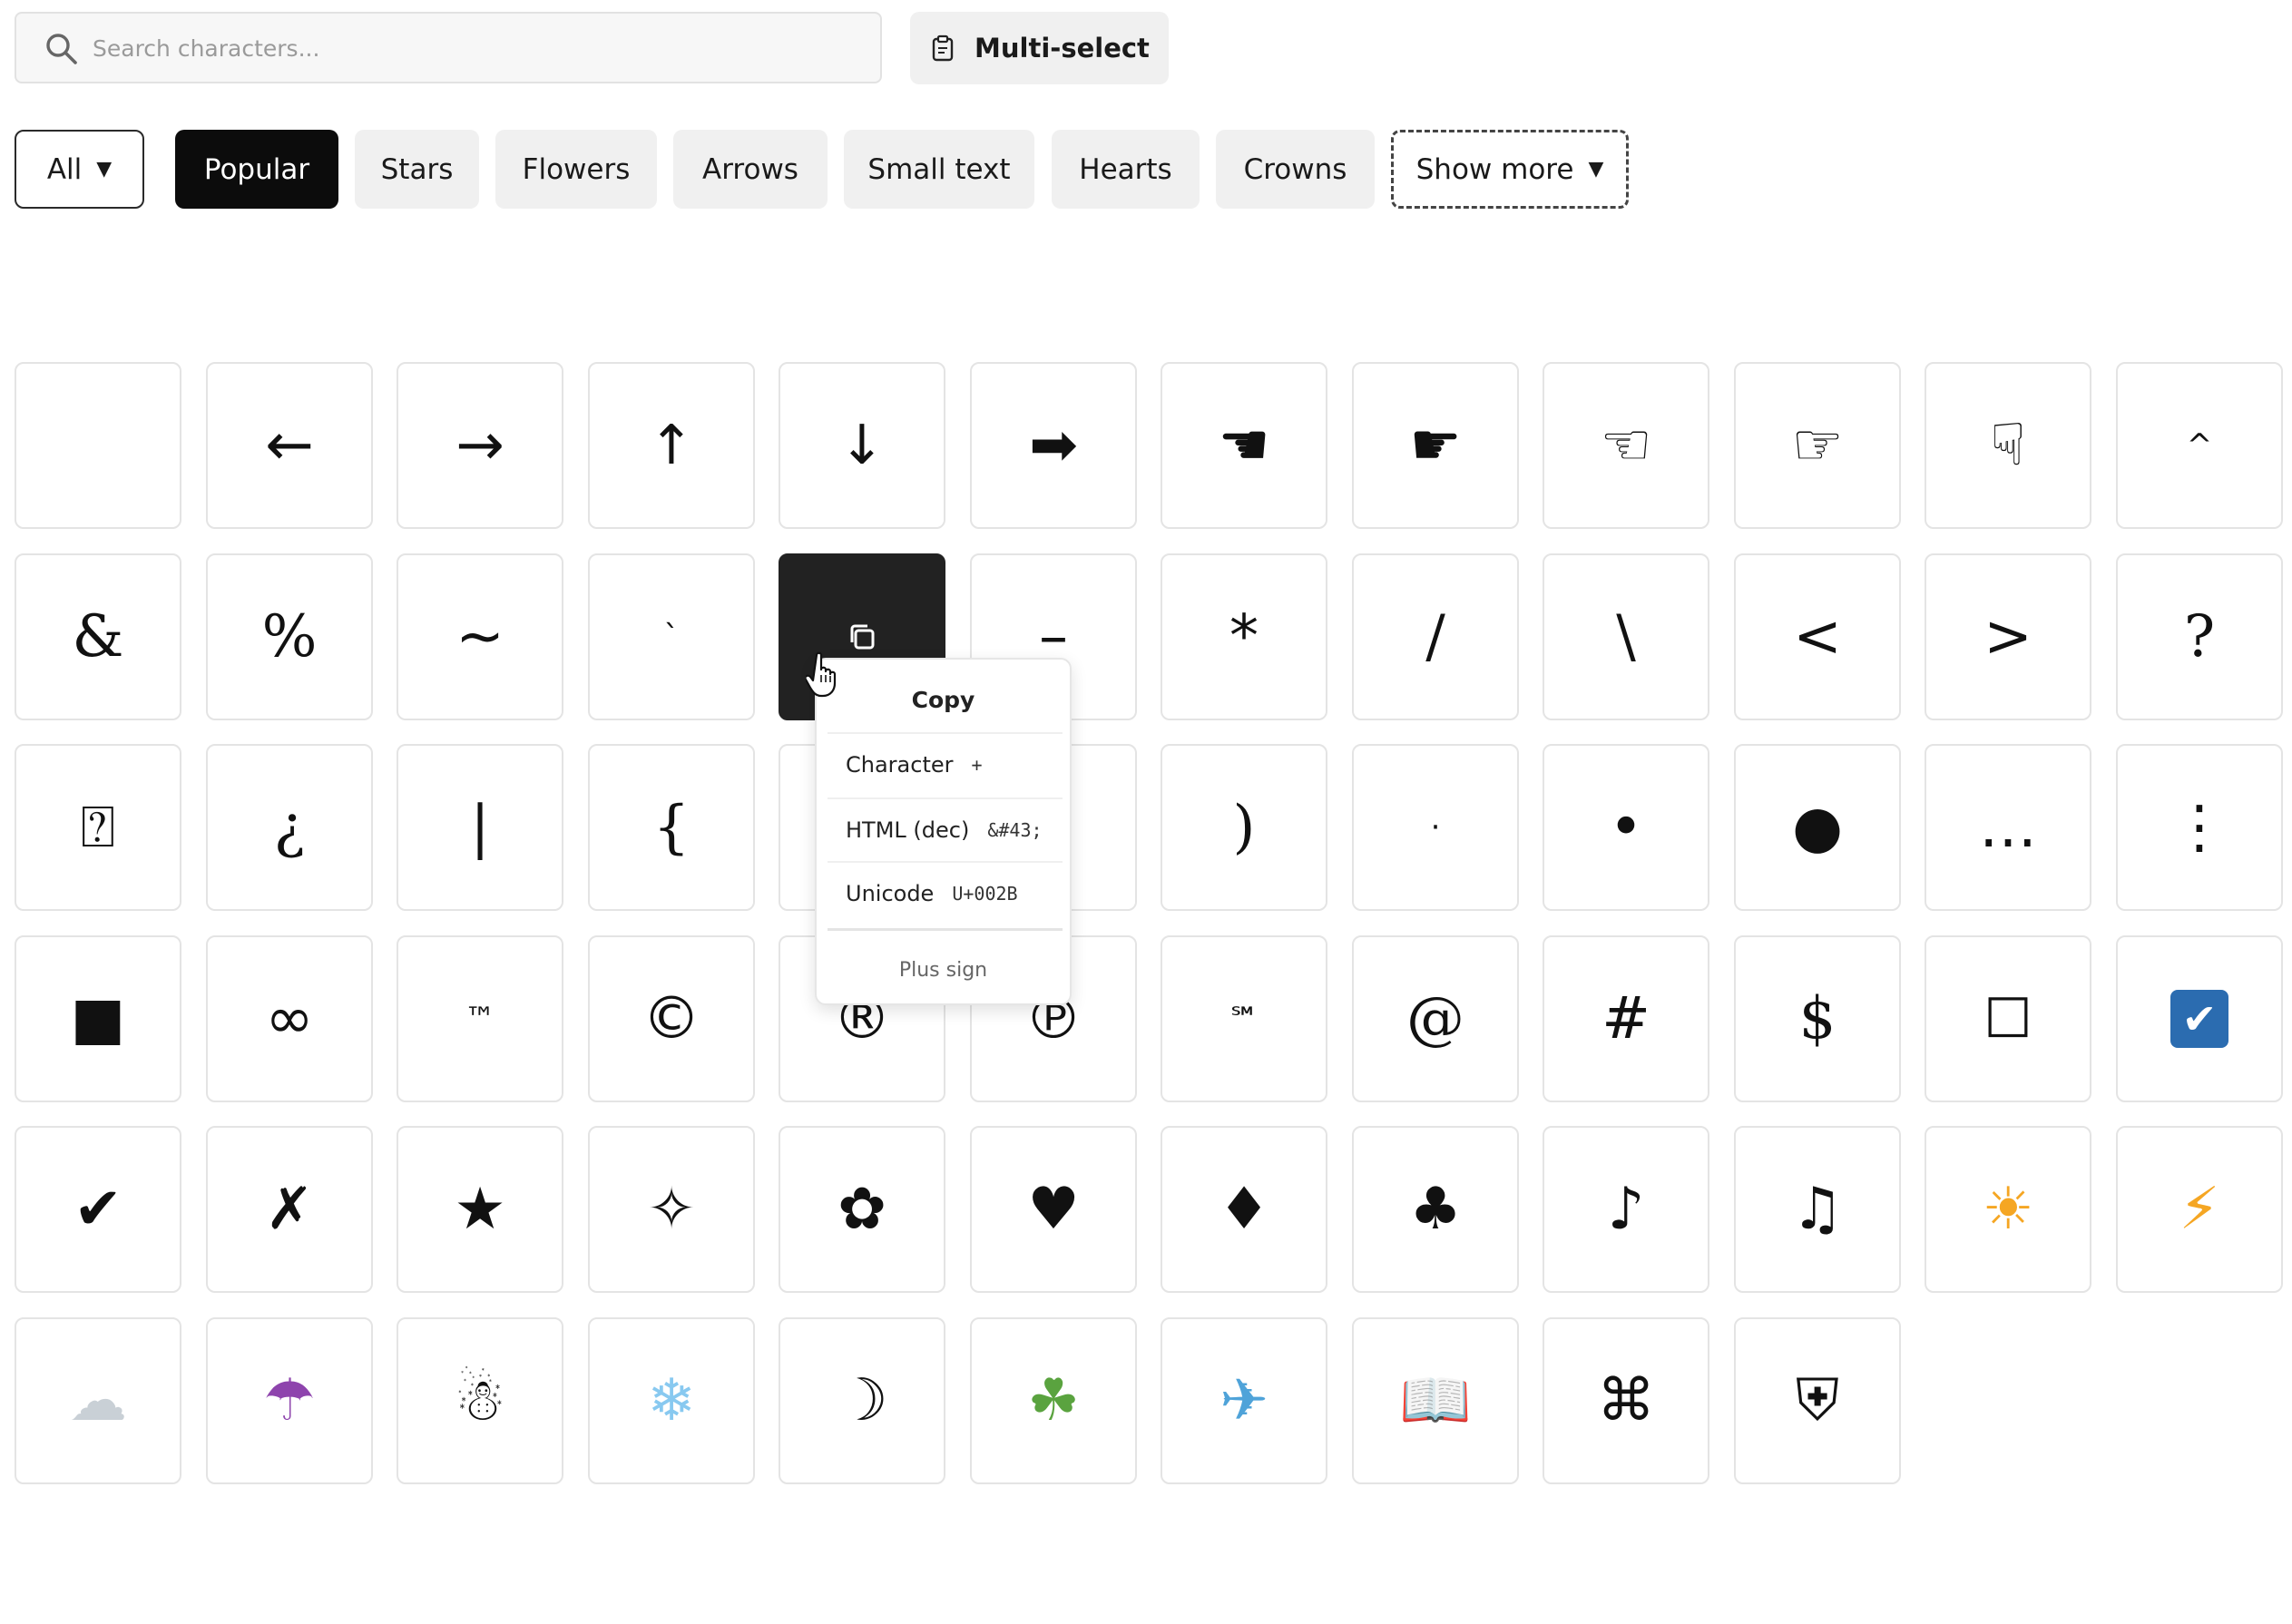  I want to click on character-tile: ⚡, so click(2199, 1209).